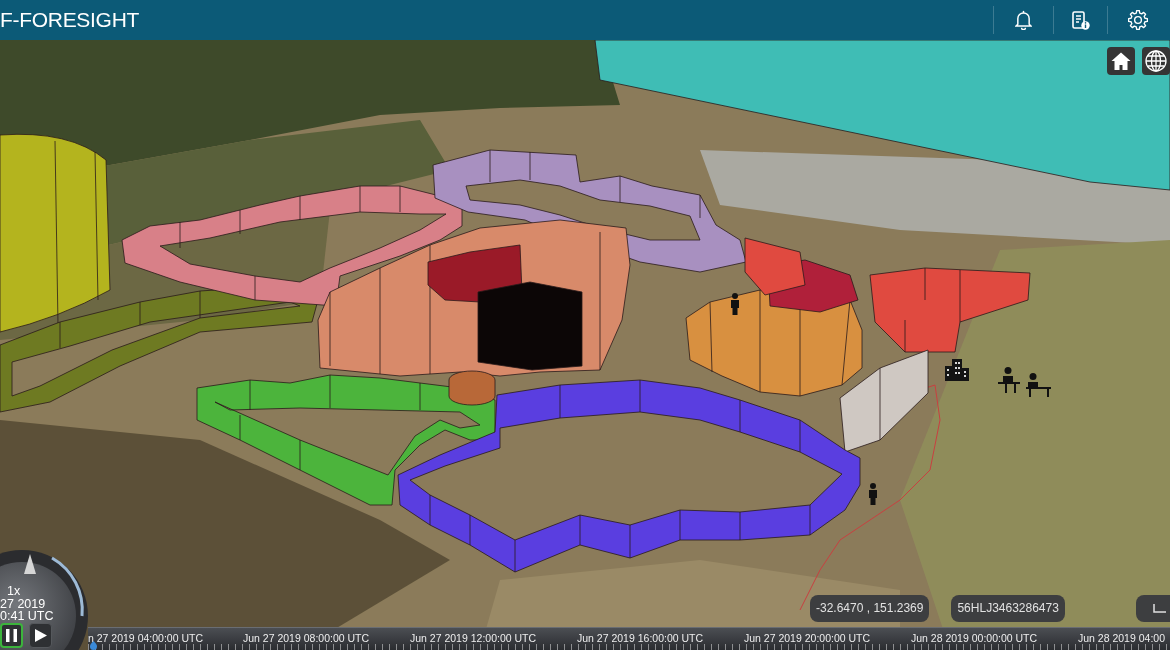  I want to click on timeline-label: Jun 28 2019 00:00:00 UTC, so click(974, 638).